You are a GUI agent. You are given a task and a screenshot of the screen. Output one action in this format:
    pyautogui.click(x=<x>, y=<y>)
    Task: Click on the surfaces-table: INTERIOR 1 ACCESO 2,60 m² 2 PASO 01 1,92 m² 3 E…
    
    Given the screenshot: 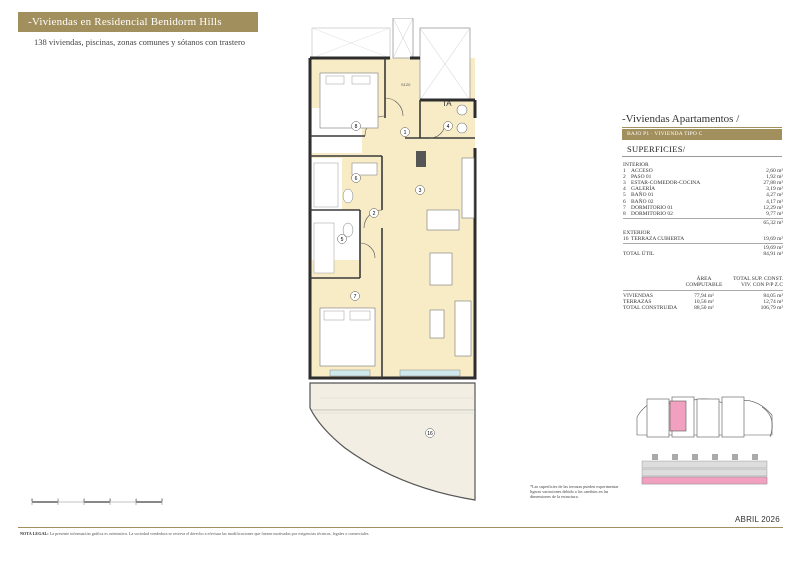 What is the action you would take?
    pyautogui.click(x=703, y=209)
    